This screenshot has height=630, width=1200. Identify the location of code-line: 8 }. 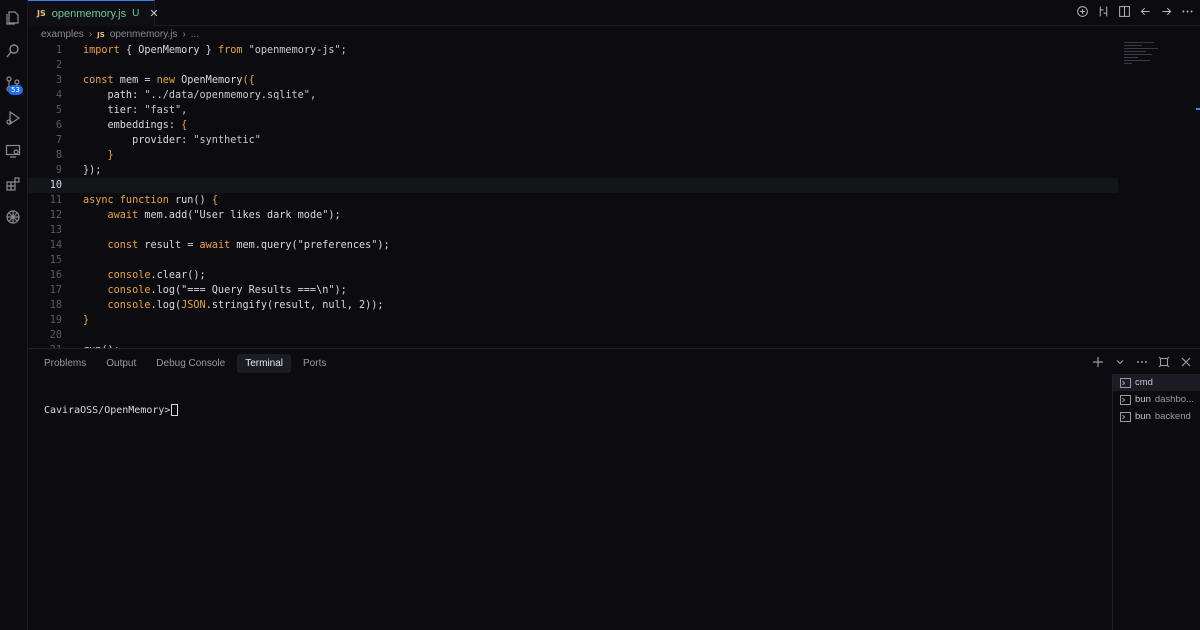
(573, 155).